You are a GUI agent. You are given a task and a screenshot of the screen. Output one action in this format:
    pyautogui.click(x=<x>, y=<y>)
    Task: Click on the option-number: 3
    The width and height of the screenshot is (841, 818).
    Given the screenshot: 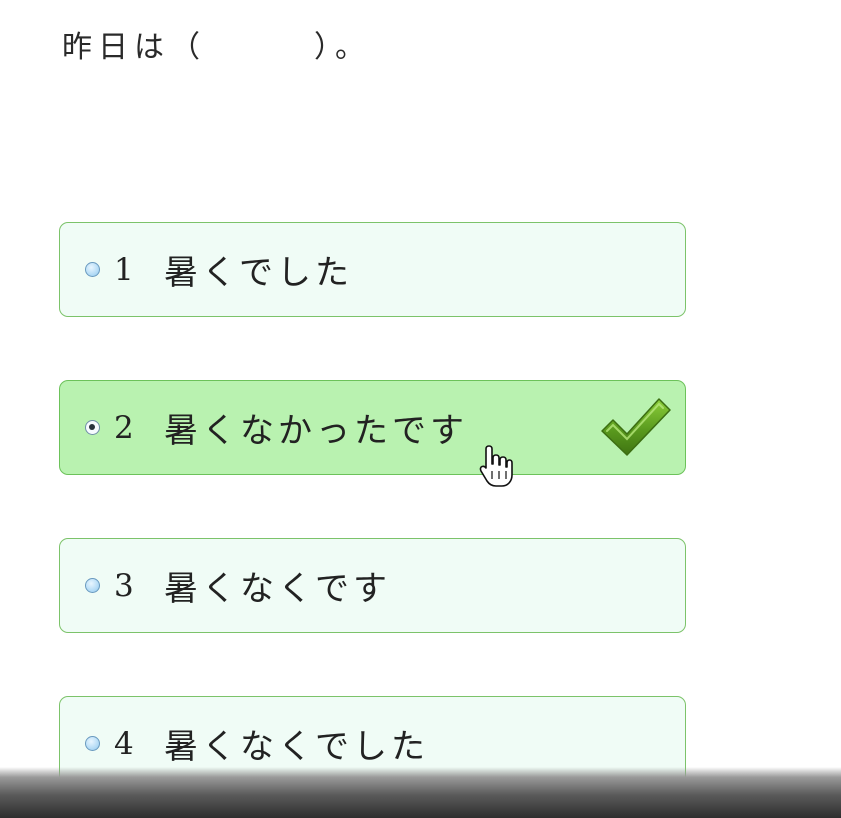 What is the action you would take?
    pyautogui.click(x=124, y=585)
    